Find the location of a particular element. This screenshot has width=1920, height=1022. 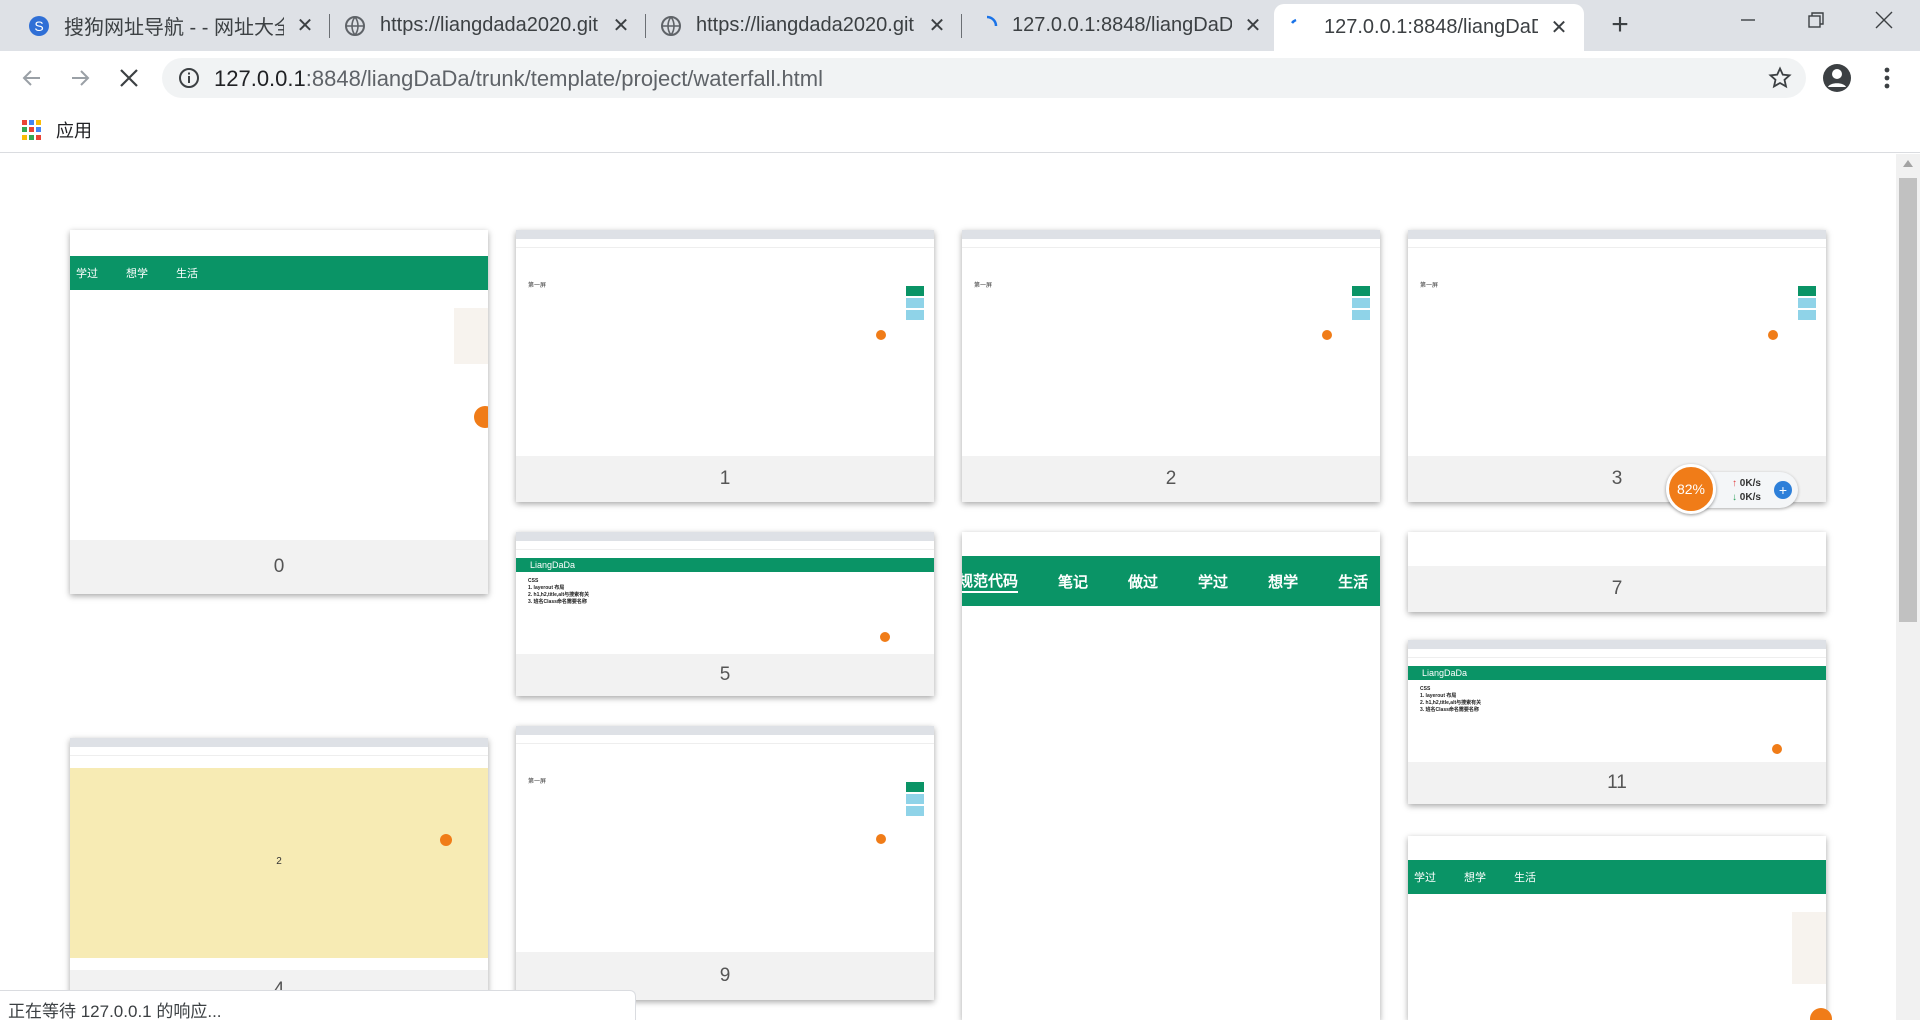

download-rate: ↓ 0K/s is located at coordinates (1746, 497).